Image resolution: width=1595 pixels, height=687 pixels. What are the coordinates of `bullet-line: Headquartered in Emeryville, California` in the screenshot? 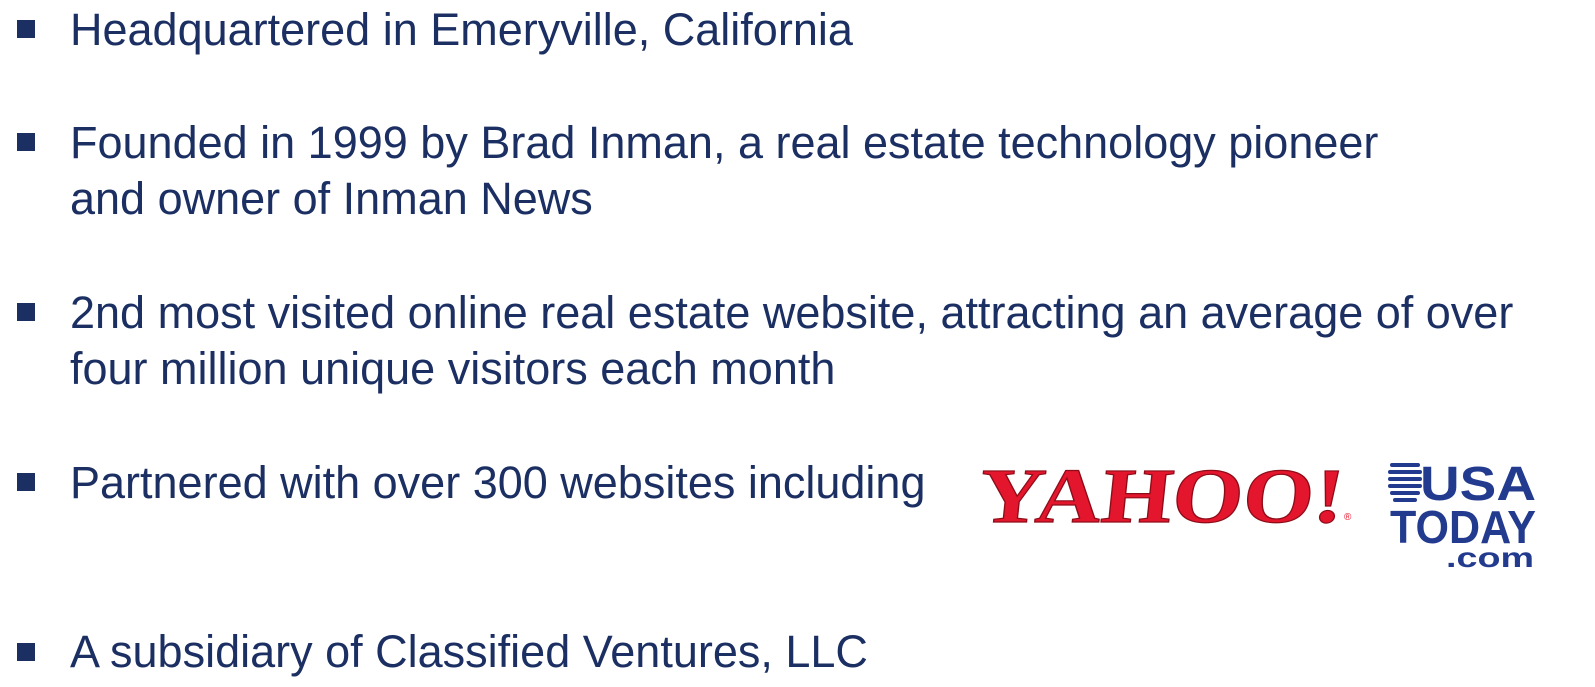 It's located at (461, 29).